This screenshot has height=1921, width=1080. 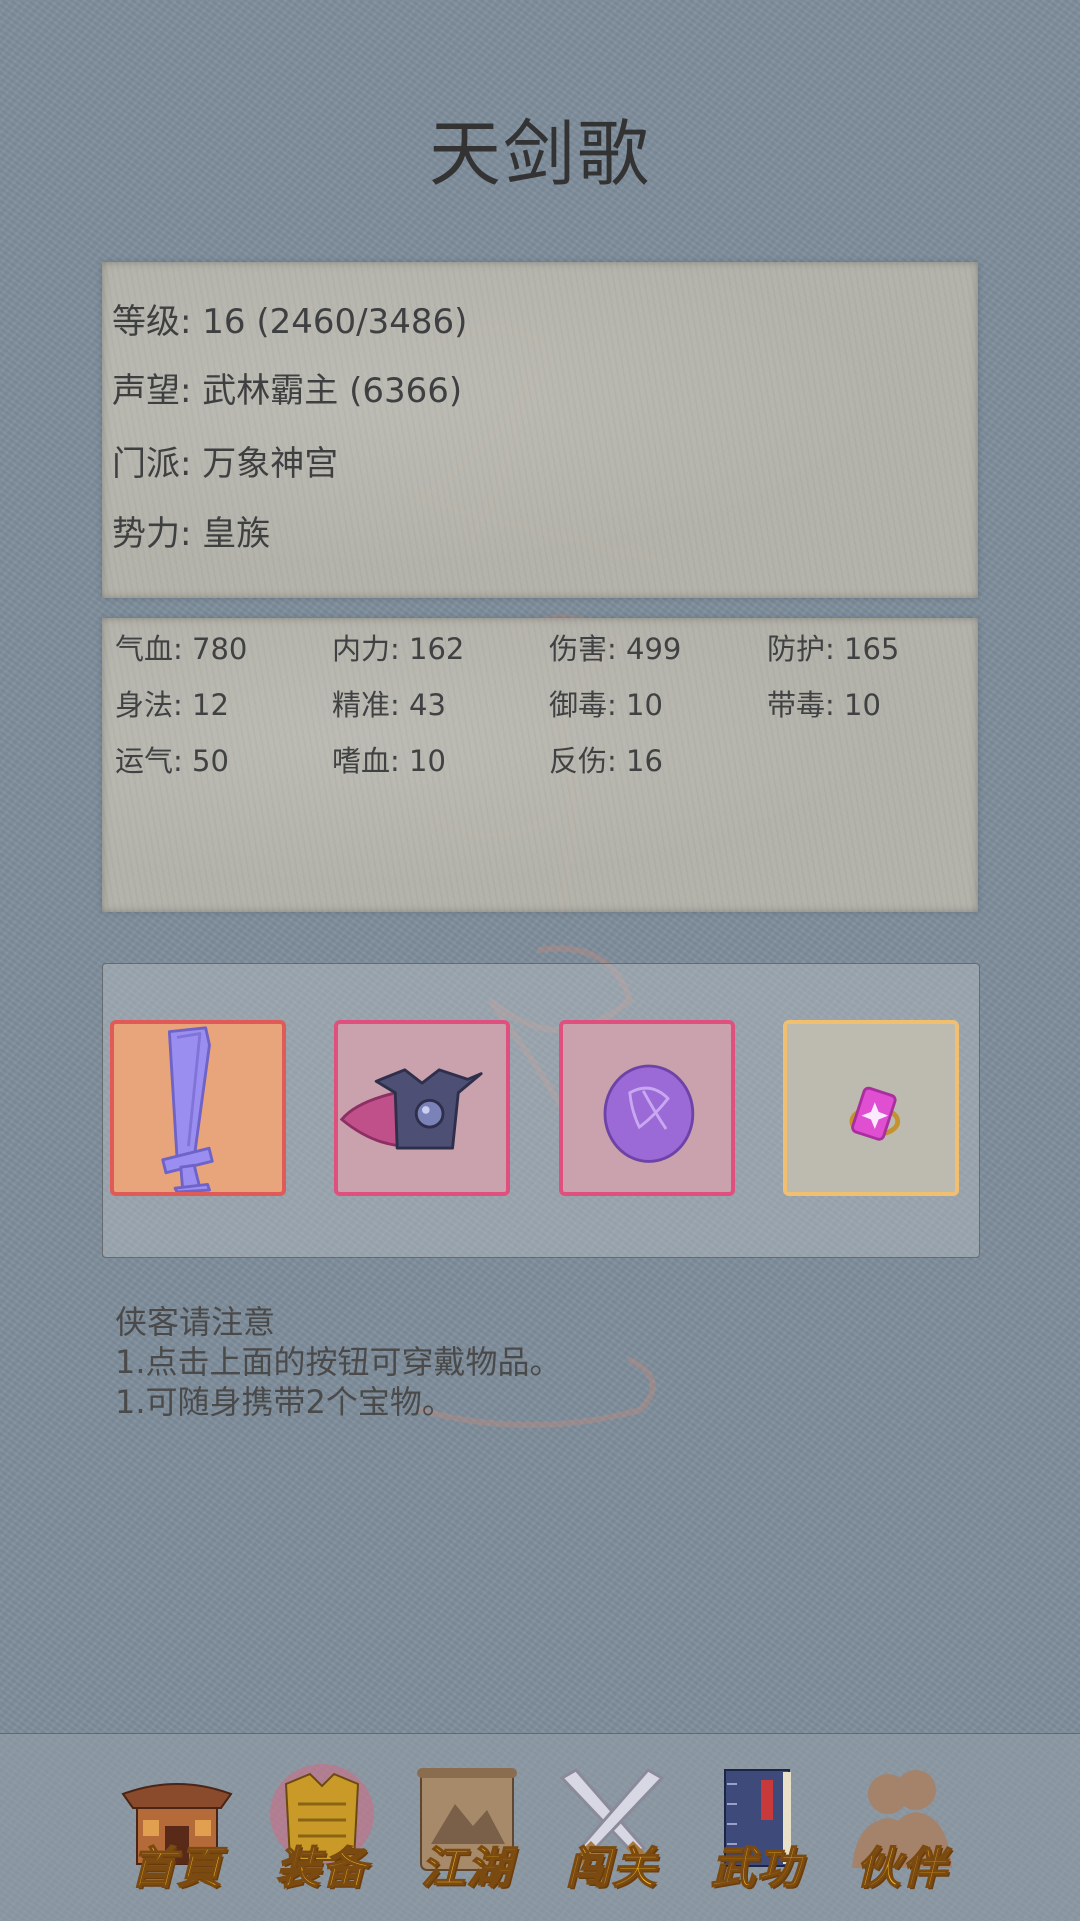 What do you see at coordinates (539, 154) in the screenshot?
I see `page-title: 天剑歌` at bounding box center [539, 154].